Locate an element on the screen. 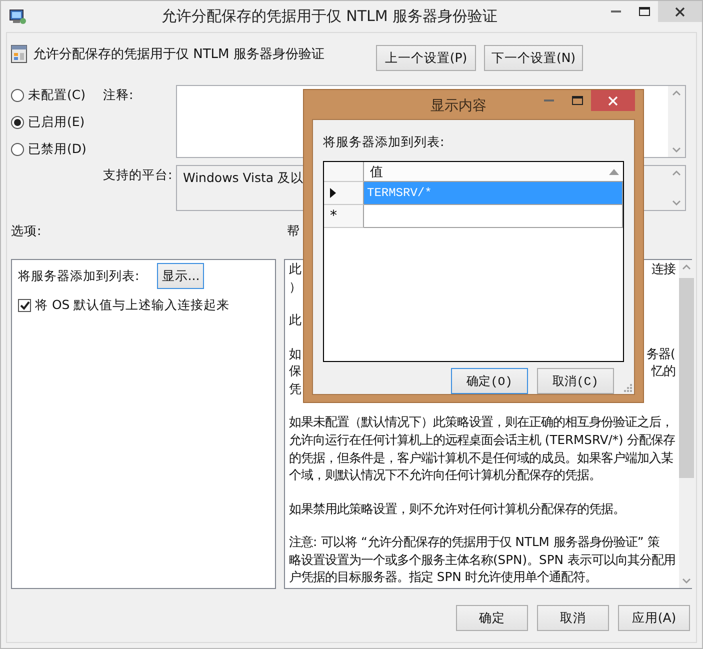 This screenshot has height=649, width=703. server-list-label: 将服务器添加到列表: is located at coordinates (79, 276).